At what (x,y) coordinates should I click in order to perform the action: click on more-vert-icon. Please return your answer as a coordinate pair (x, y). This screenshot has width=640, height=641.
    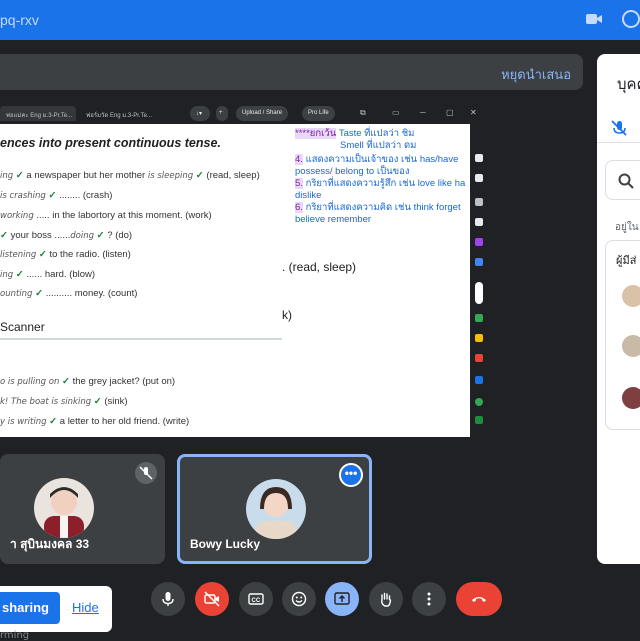
    Looking at the image, I should click on (429, 599).